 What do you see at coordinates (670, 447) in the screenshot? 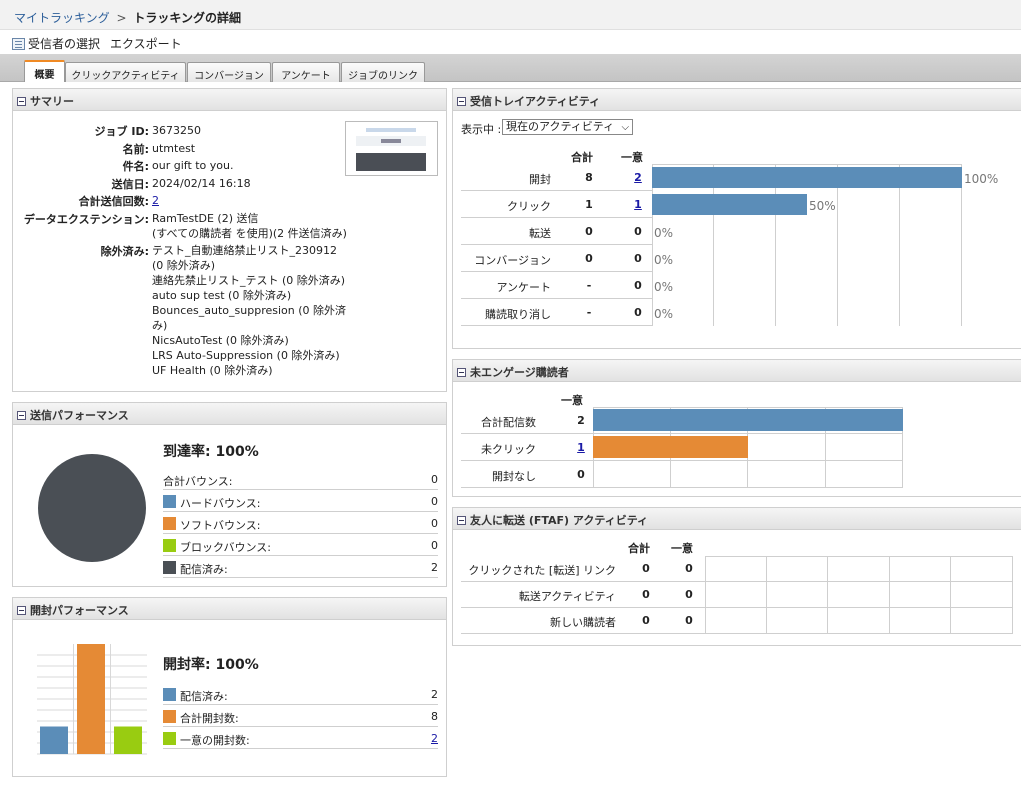
I see `unengaged-bar` at bounding box center [670, 447].